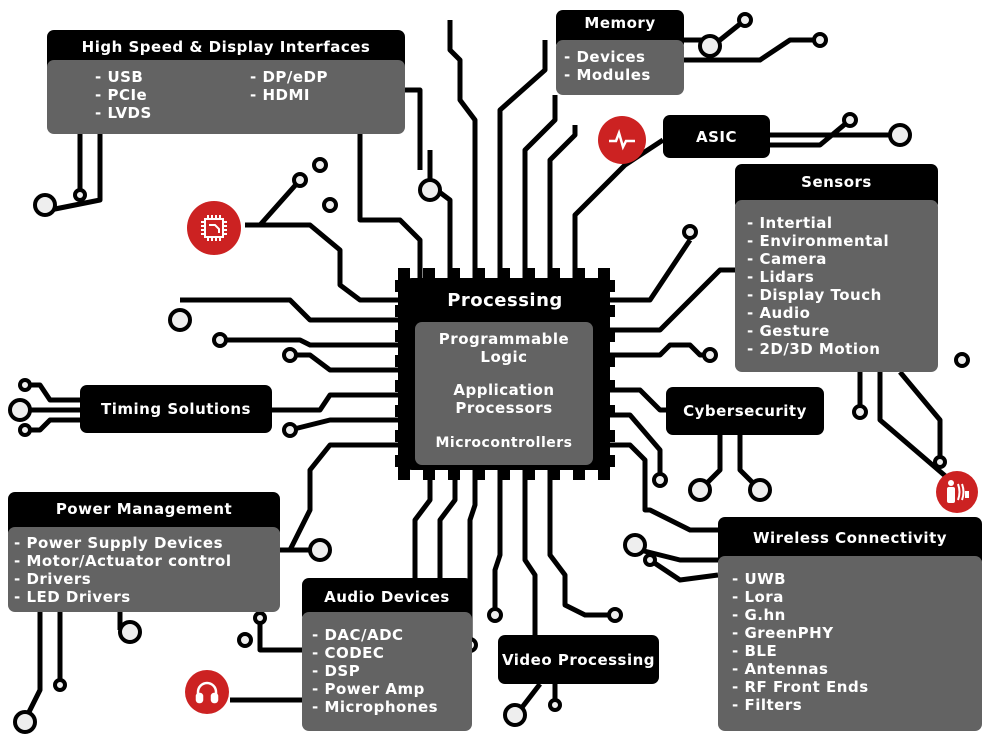  I want to click on list-item: - PCIe, so click(121, 95).